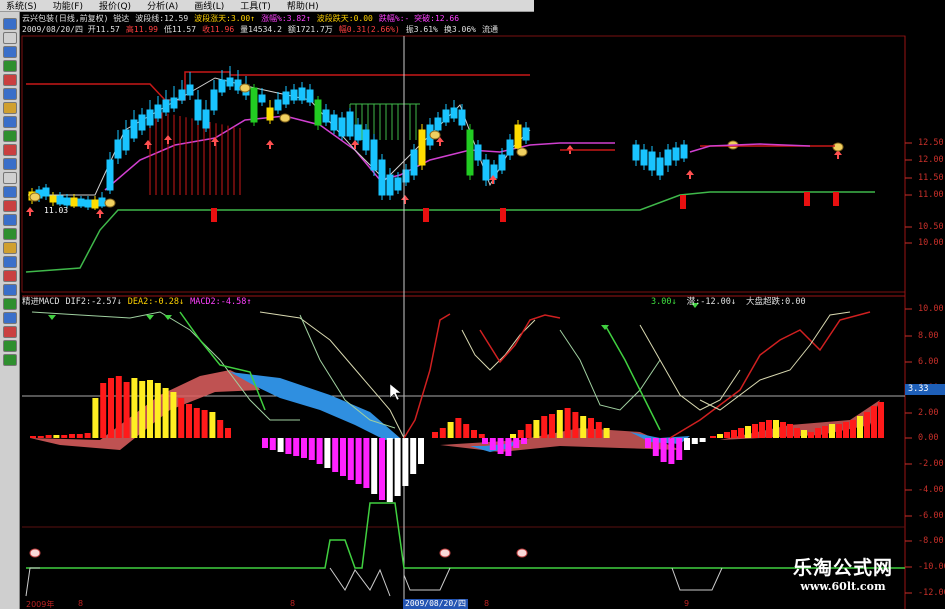  I want to click on quote-info-field-3: 收11.96, so click(218, 29).